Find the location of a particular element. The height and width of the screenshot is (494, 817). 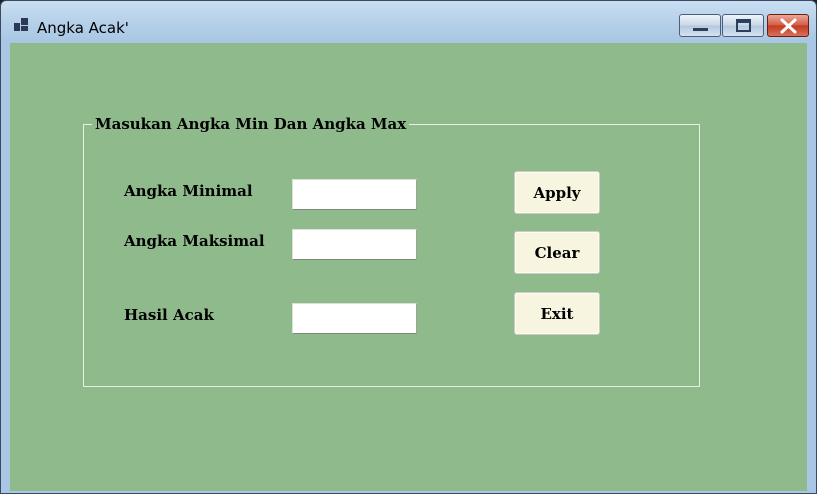

max-label: Angka Maksimal is located at coordinates (194, 241).